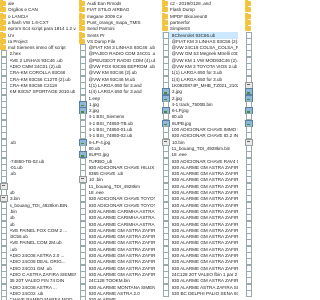  I want to click on item-label: c2 - 2019/0128 .and, so click(190, 3).